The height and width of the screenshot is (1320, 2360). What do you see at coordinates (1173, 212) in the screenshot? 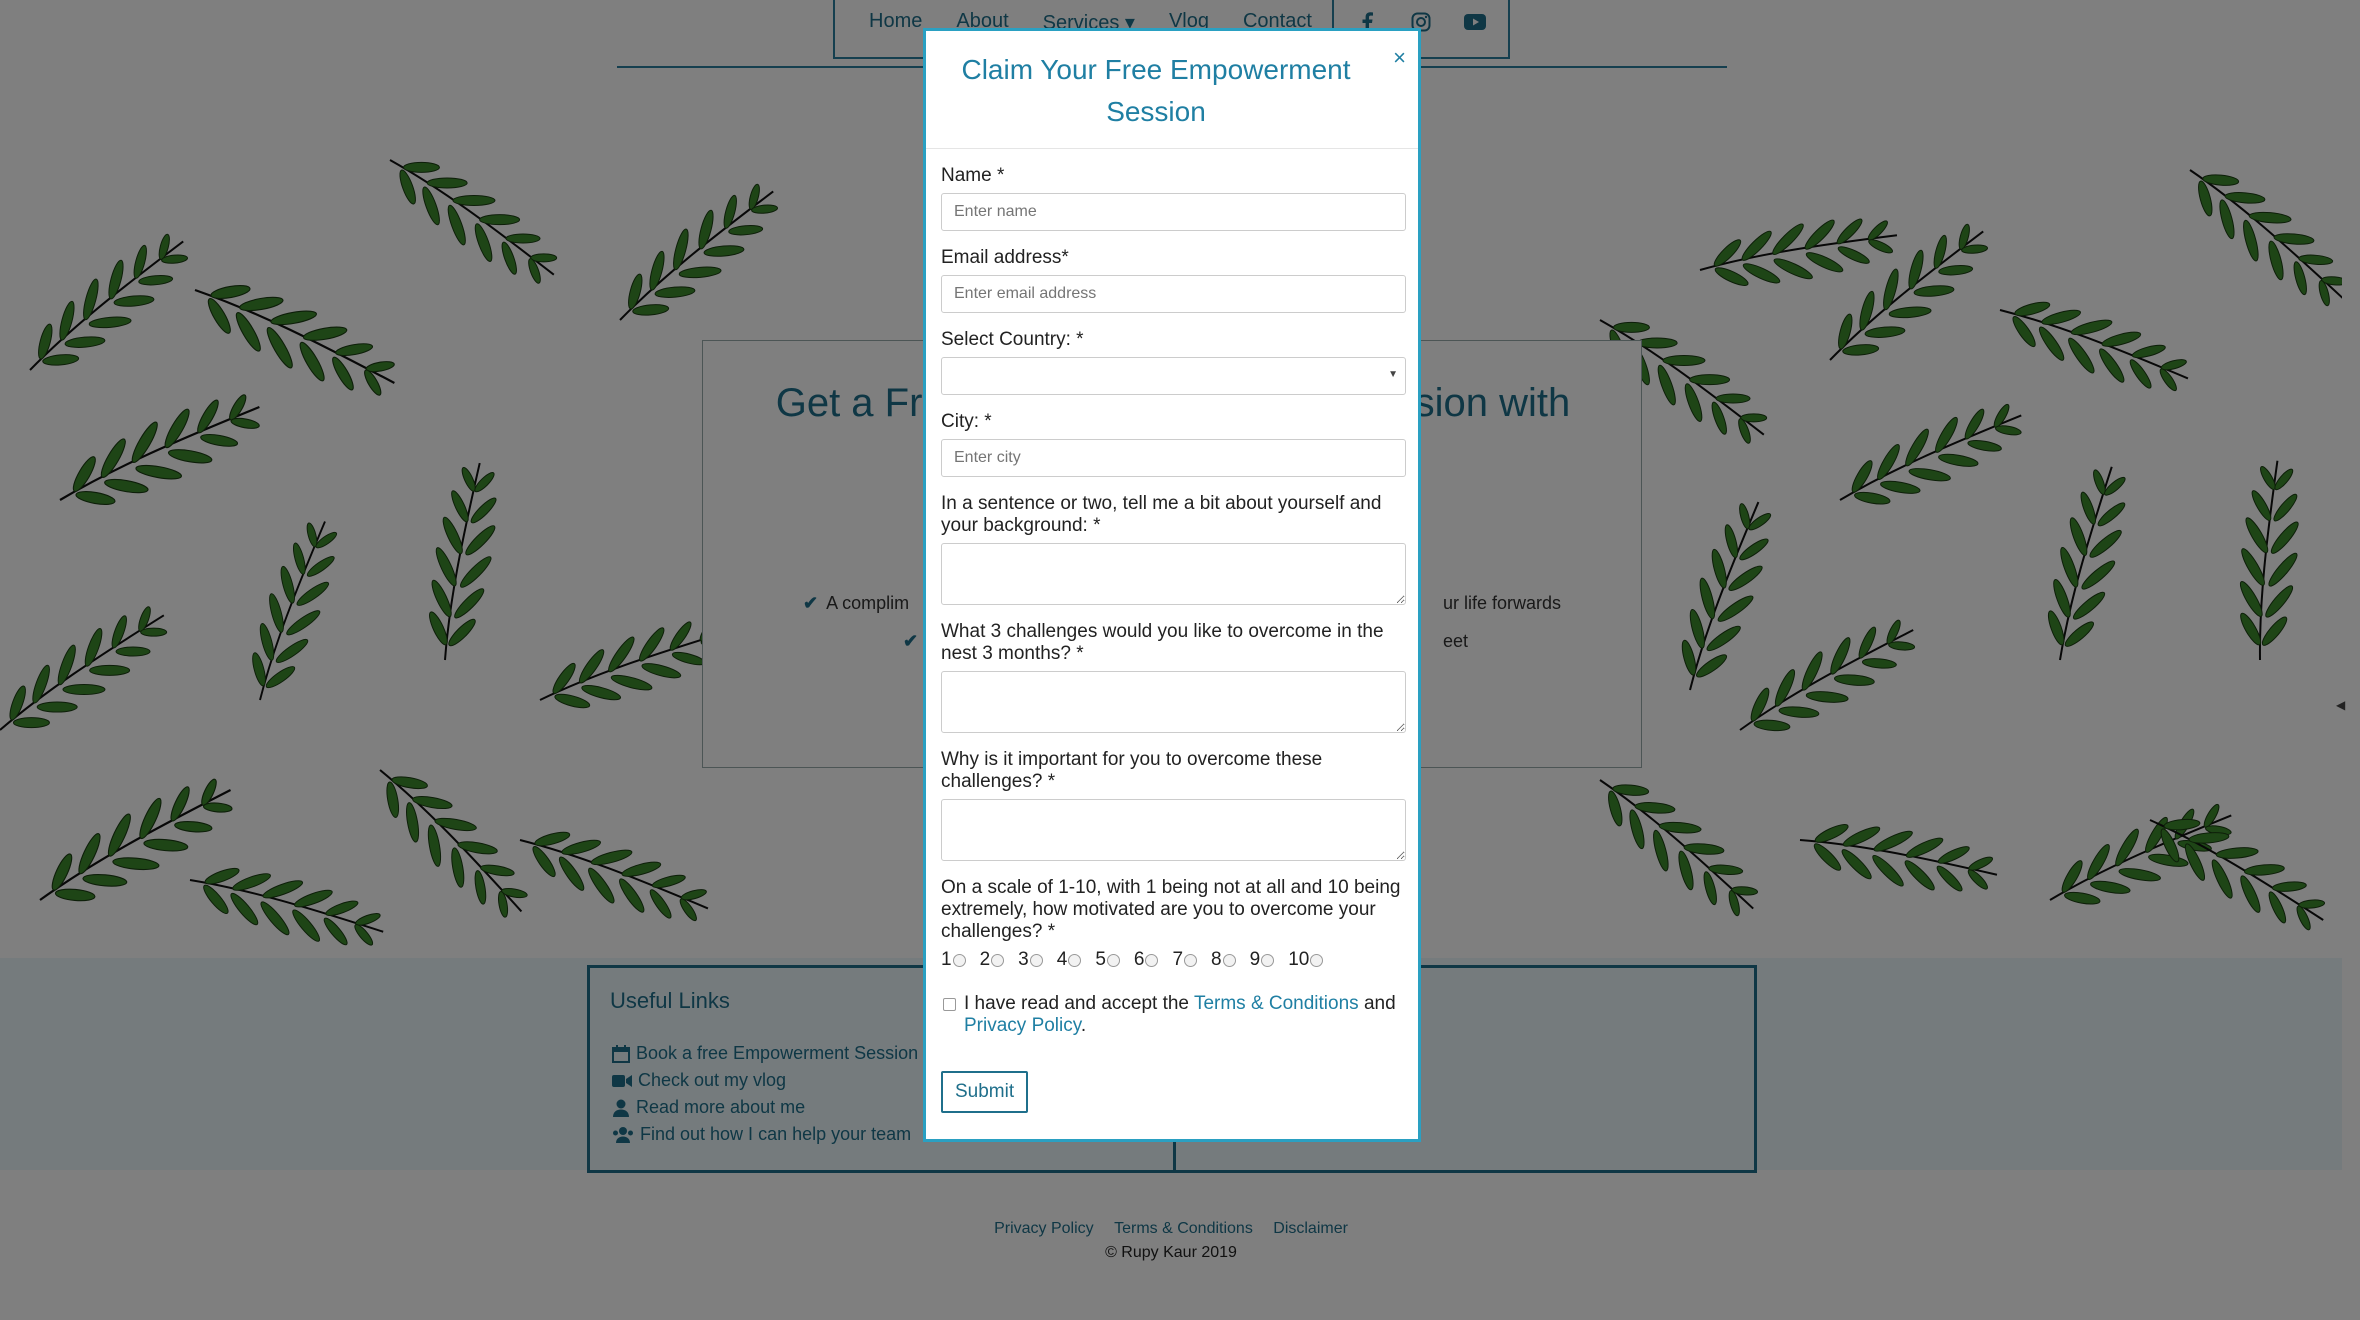
I see `name-input` at bounding box center [1173, 212].